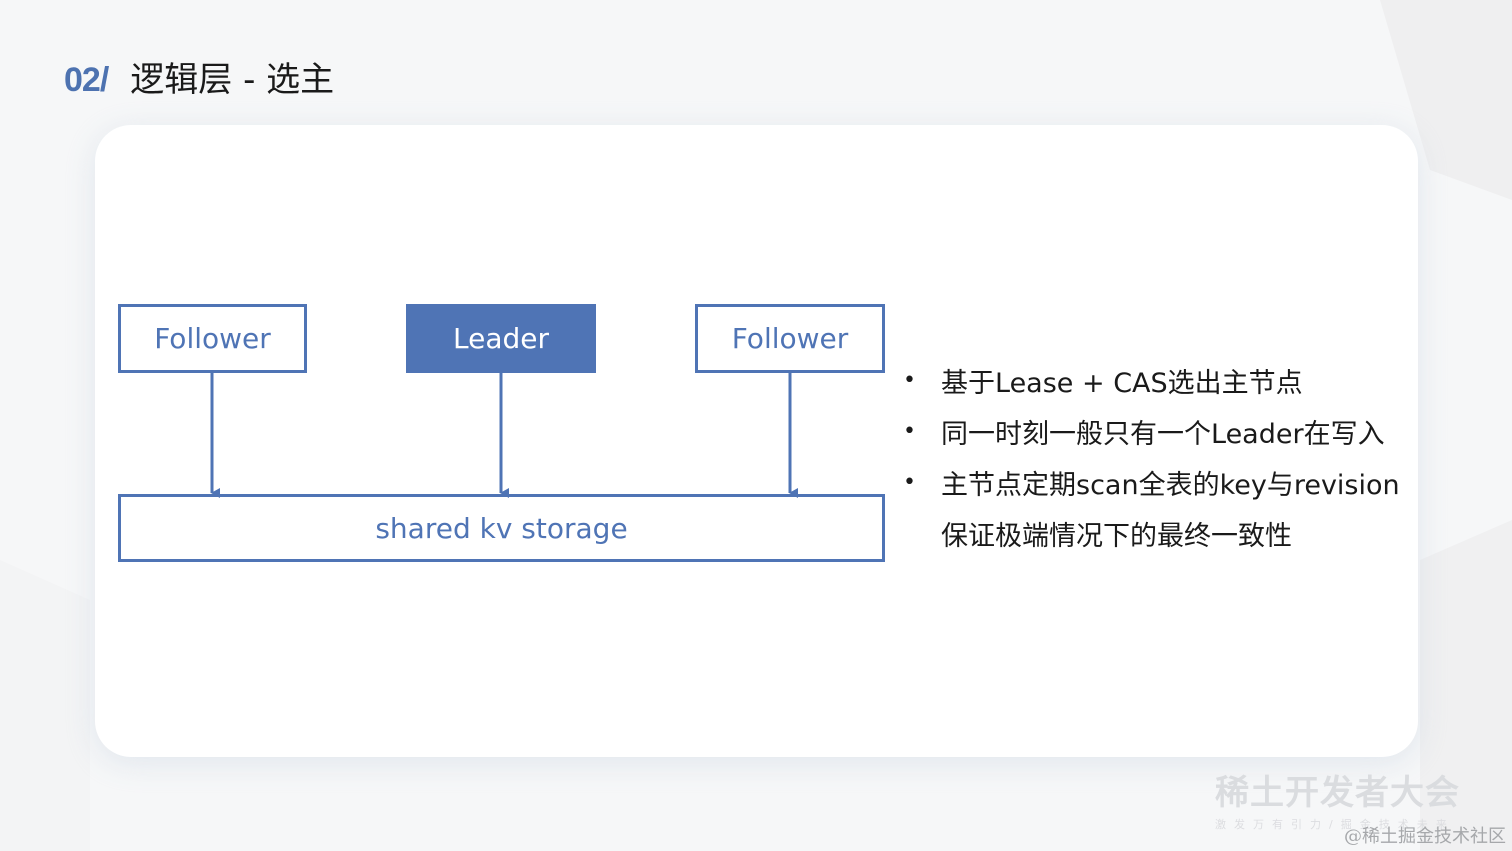 The height and width of the screenshot is (851, 1512). I want to click on leader-node: Leader, so click(501, 338).